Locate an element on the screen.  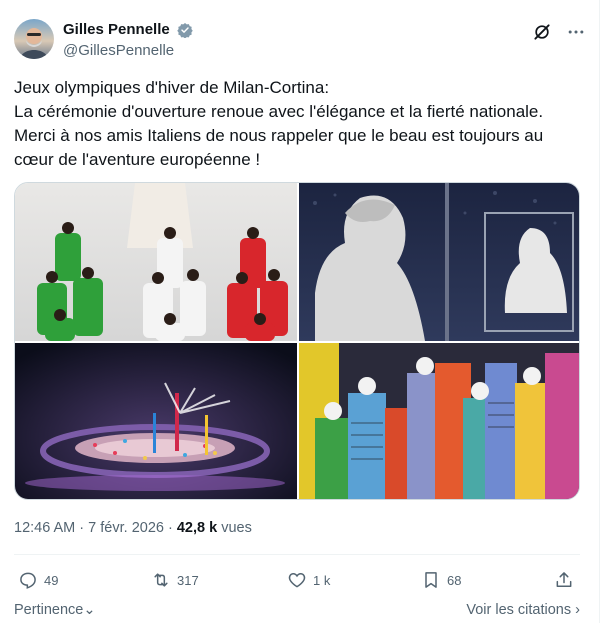
chevron-right-icon: › is located at coordinates (577, 610).